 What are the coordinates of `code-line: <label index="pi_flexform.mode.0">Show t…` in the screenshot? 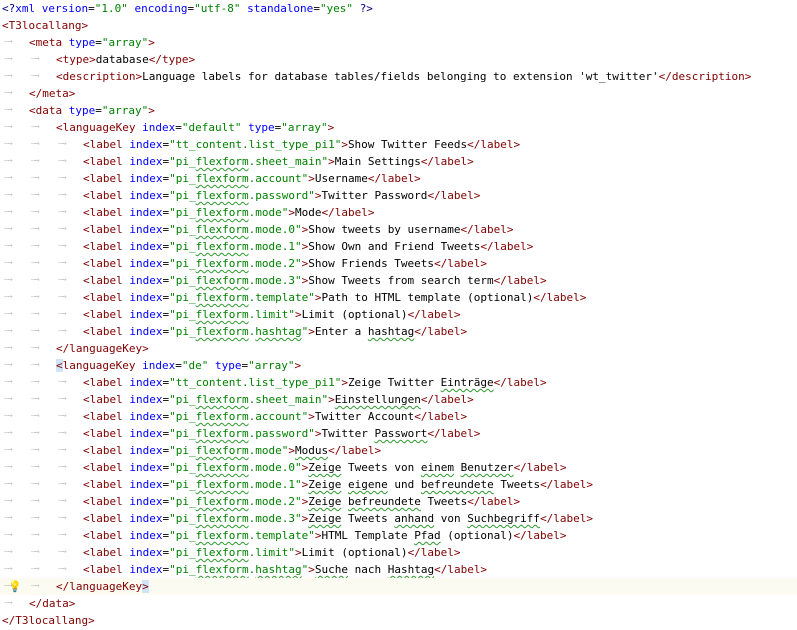 It's located at (398, 229).